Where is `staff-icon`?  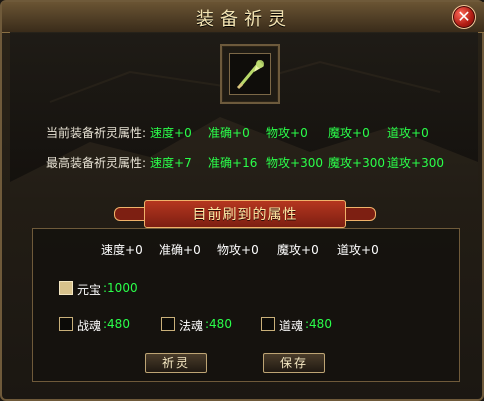
staff-icon is located at coordinates (250, 74).